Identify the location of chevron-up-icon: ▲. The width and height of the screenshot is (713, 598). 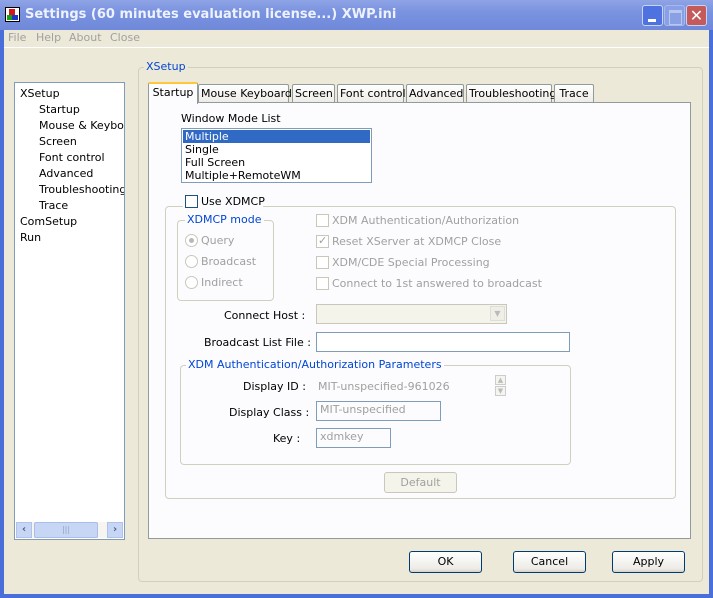
(500, 380).